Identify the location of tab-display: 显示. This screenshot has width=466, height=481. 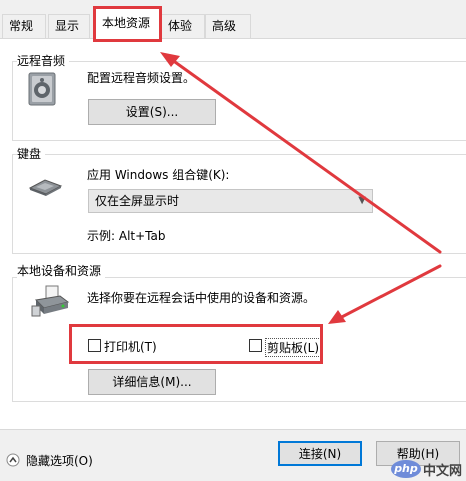
(69, 26).